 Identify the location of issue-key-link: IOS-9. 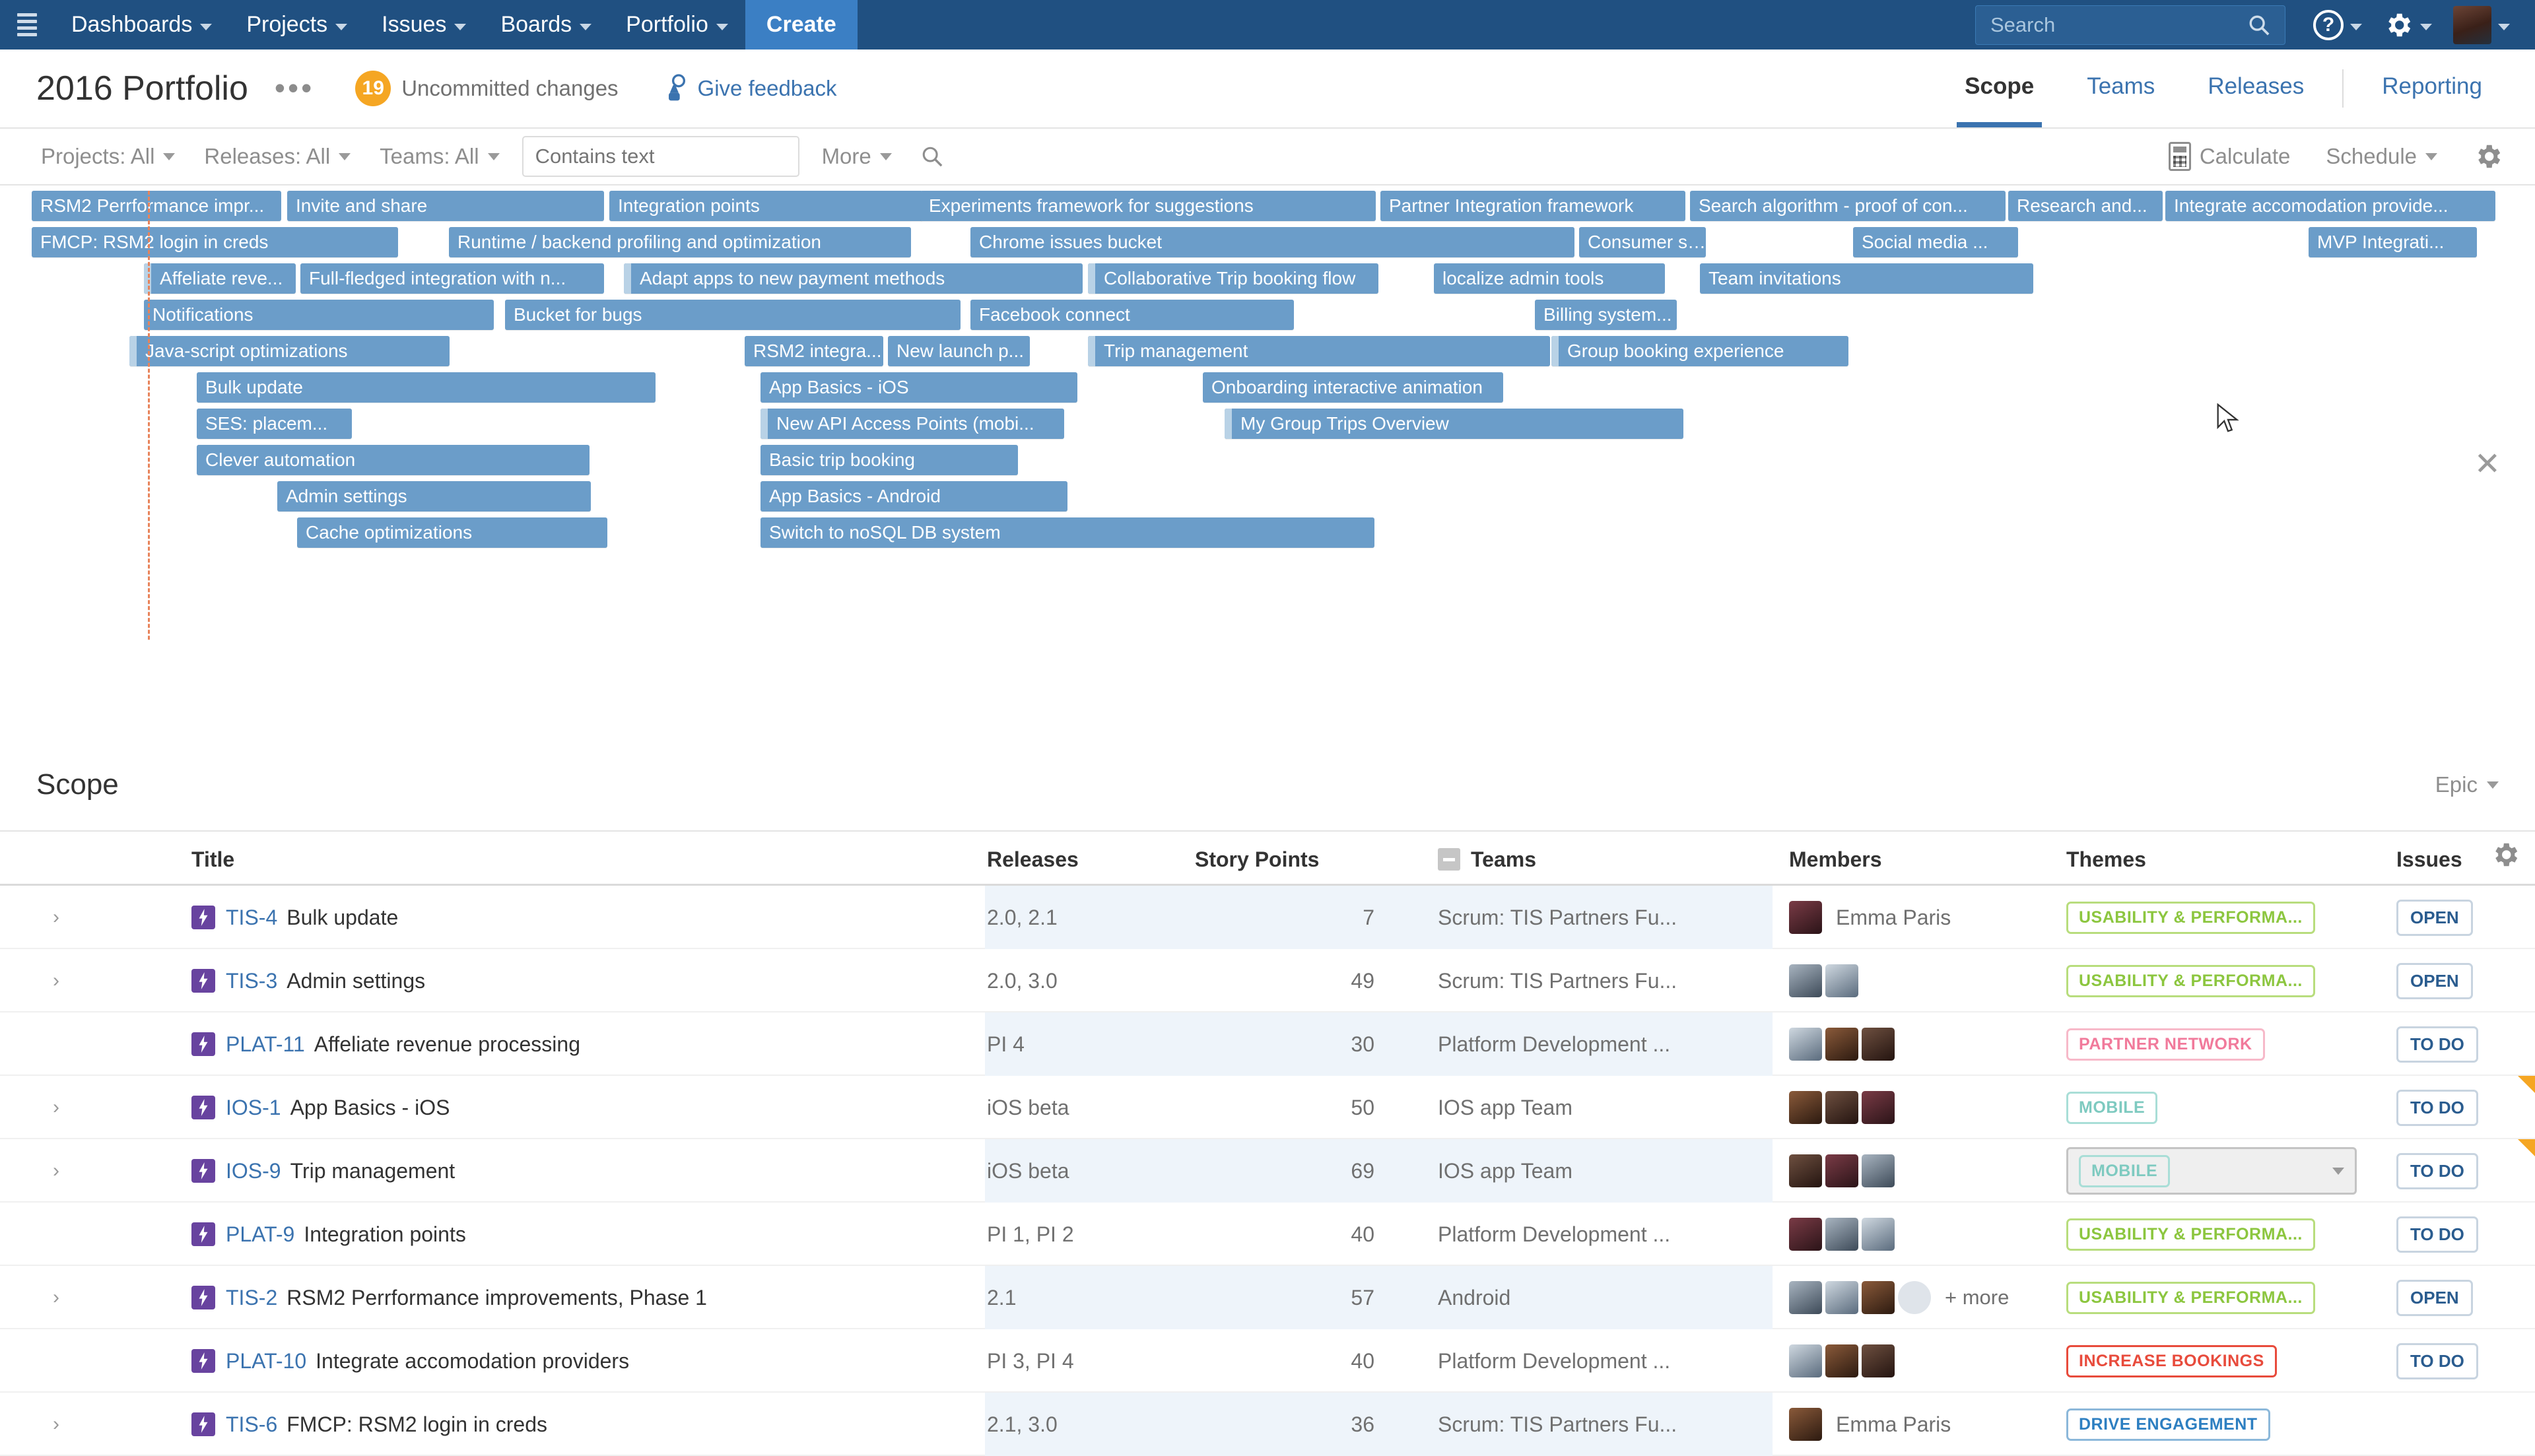
(253, 1171).